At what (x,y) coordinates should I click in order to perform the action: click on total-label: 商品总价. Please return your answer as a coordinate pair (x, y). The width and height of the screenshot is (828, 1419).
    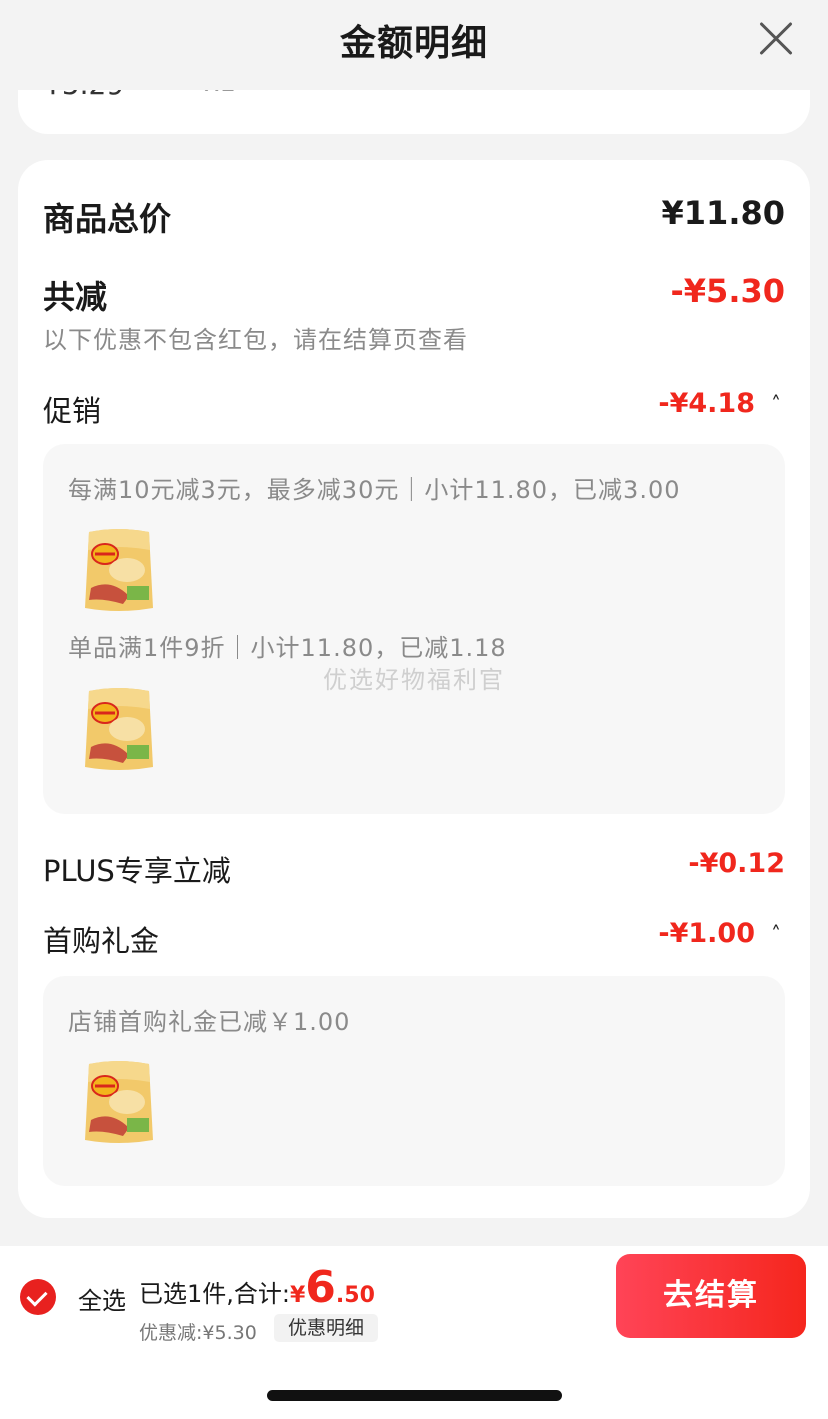
    Looking at the image, I should click on (107, 219).